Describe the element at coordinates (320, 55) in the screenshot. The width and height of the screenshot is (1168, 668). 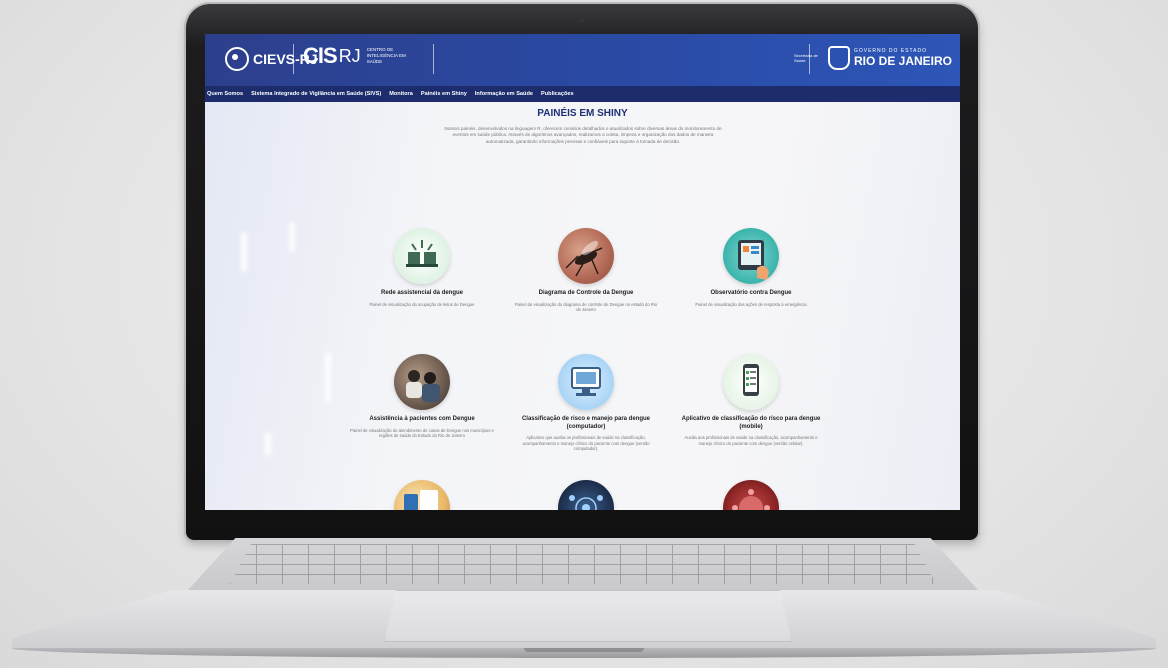
I see `cis-logo-text: CIS` at that location.